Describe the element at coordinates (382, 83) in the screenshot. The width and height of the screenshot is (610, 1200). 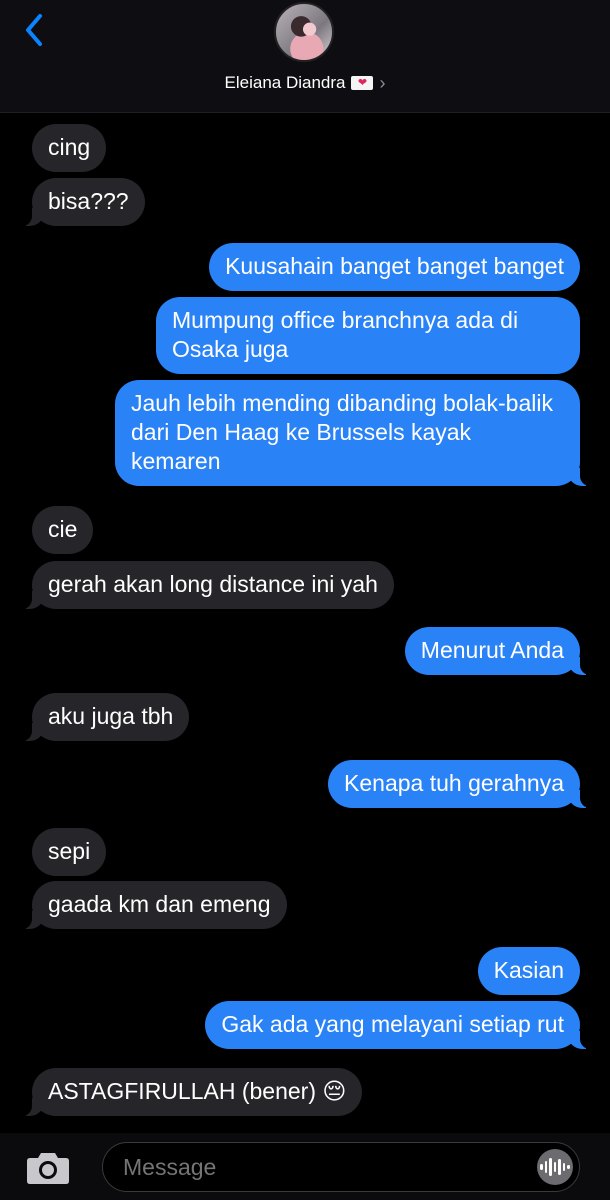
I see `chevron-right-icon: ›` at that location.